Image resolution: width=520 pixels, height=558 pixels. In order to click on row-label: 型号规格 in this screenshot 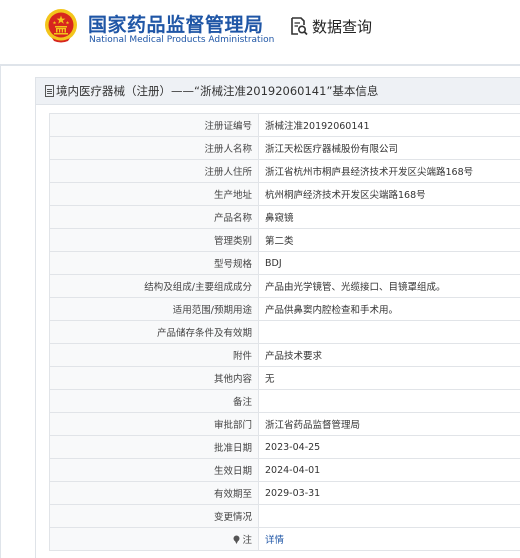, I will do `click(154, 263)`.